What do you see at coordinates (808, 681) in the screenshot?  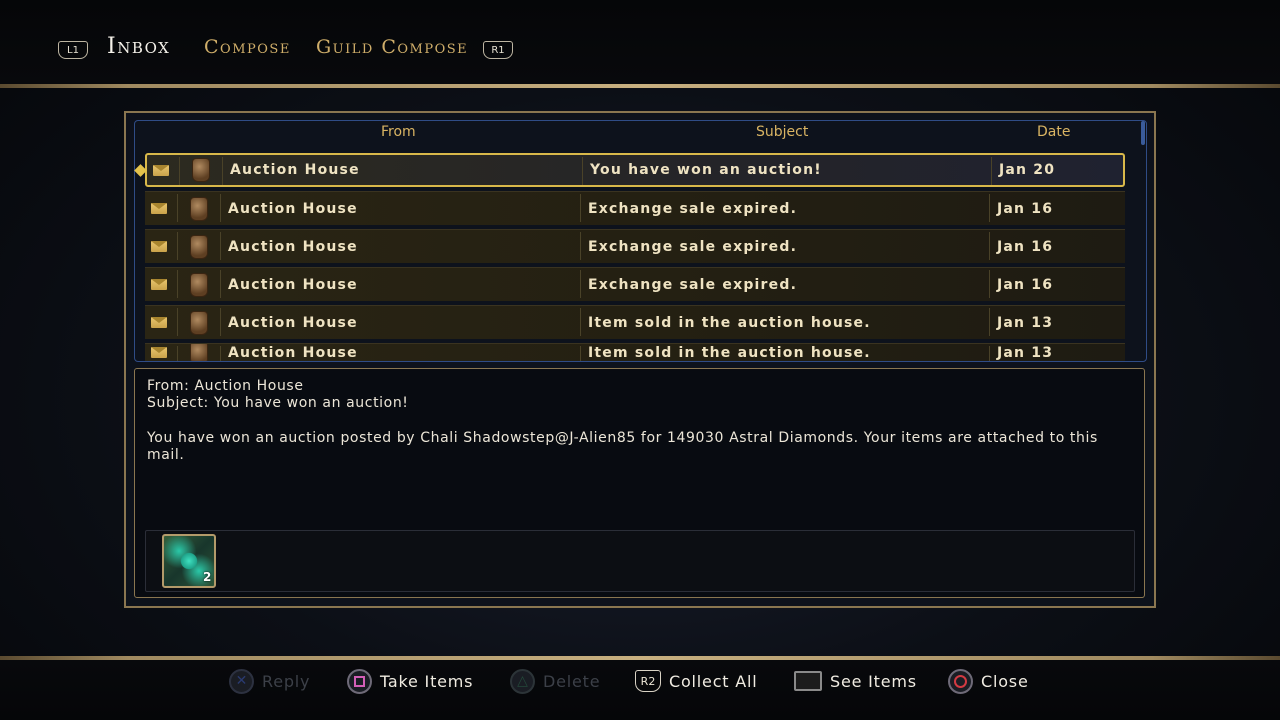 I see `touchpad-button-icon` at bounding box center [808, 681].